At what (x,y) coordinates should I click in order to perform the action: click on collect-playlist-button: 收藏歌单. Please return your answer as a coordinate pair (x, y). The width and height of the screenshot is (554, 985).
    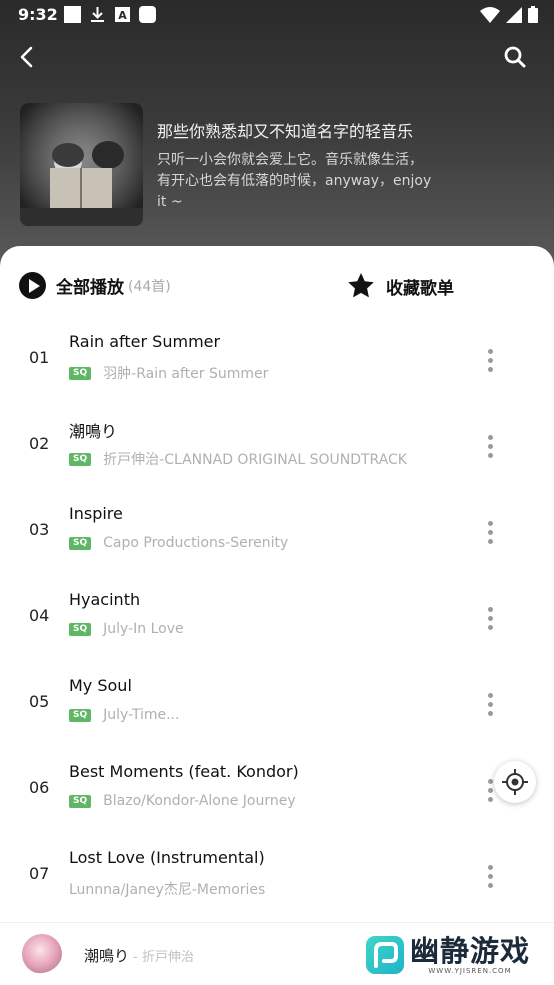
    Looking at the image, I should click on (400, 286).